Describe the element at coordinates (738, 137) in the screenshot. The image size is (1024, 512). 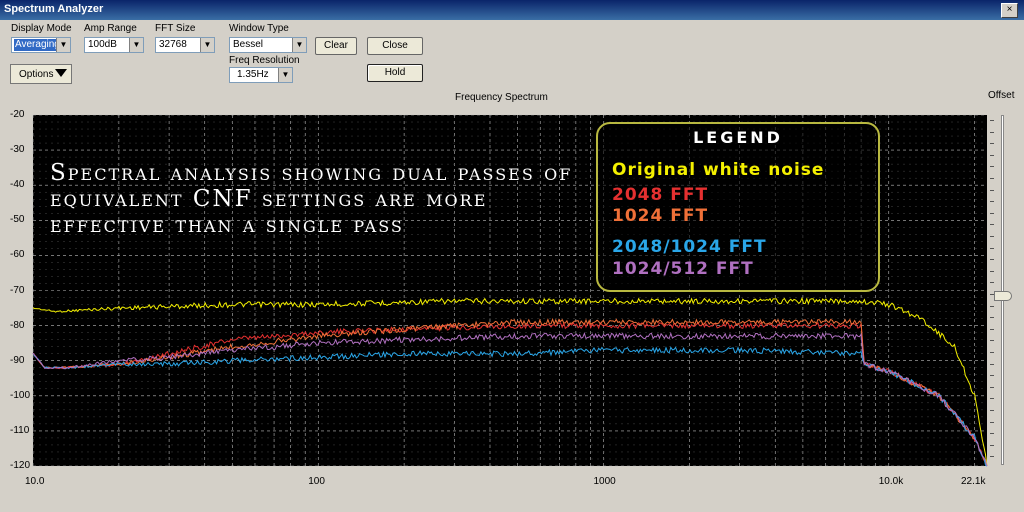
I see `legend-title: LEGEND` at that location.